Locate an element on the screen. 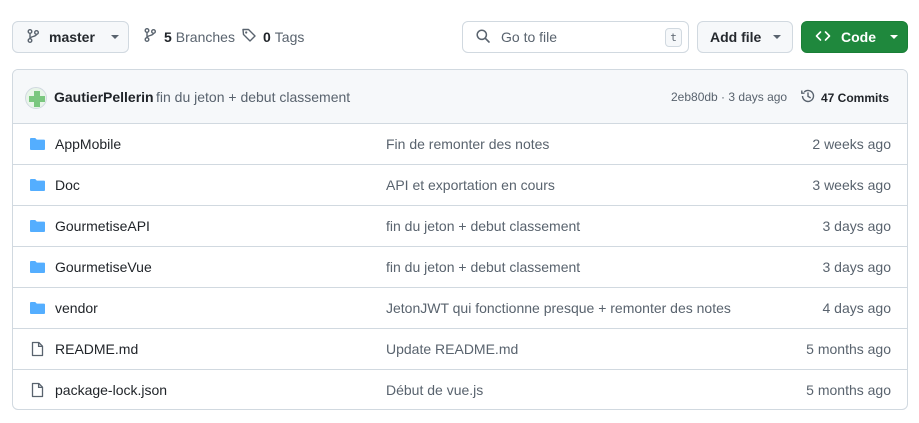 This screenshot has height=423, width=919. file-row: README.md Update README.md 5 months ago is located at coordinates (460, 349).